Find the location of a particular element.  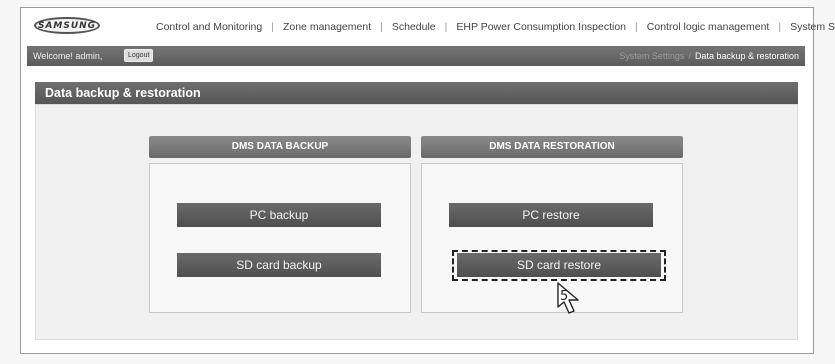

pc-restore-button: PC restore is located at coordinates (551, 215).